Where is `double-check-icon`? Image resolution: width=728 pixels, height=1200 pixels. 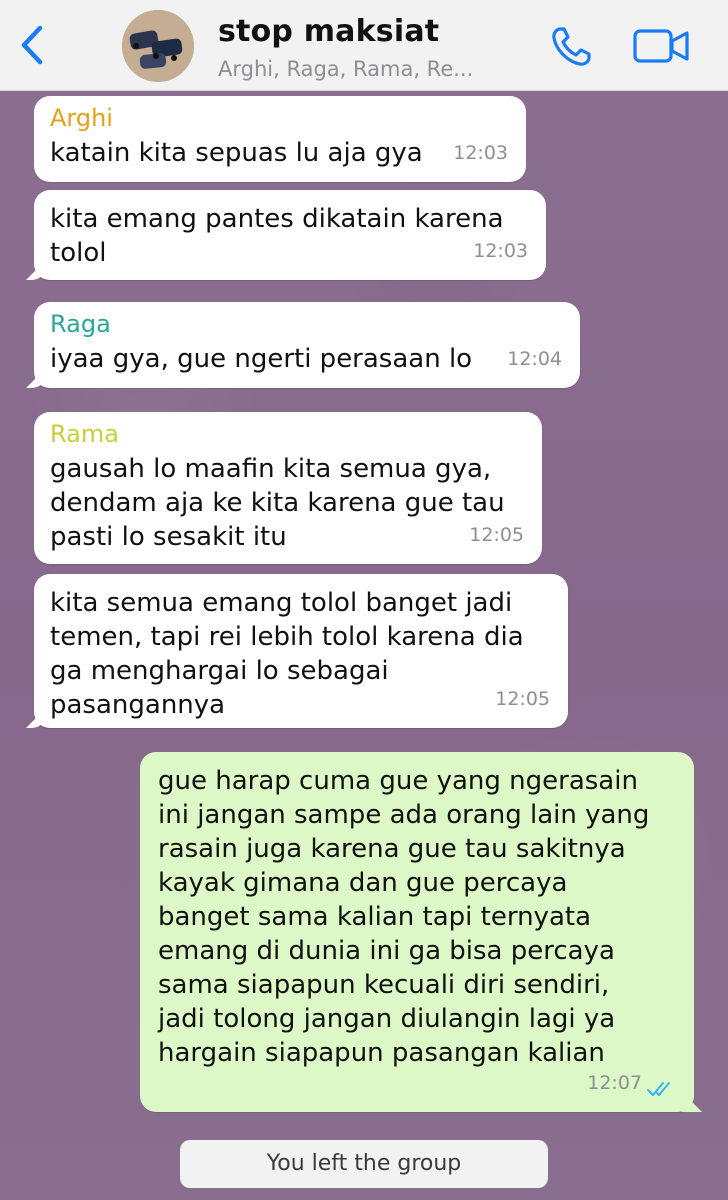 double-check-icon is located at coordinates (658, 1089).